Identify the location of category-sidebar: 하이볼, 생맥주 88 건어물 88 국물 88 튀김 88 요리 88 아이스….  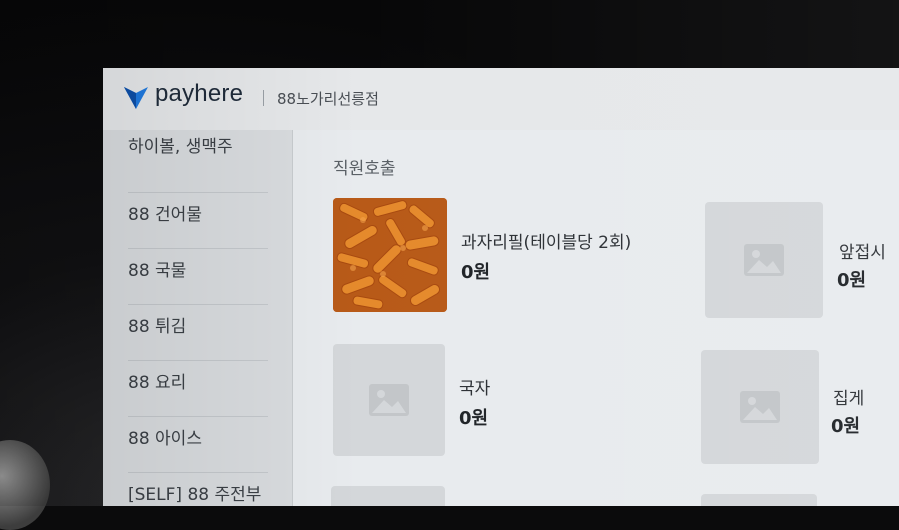
(198, 318).